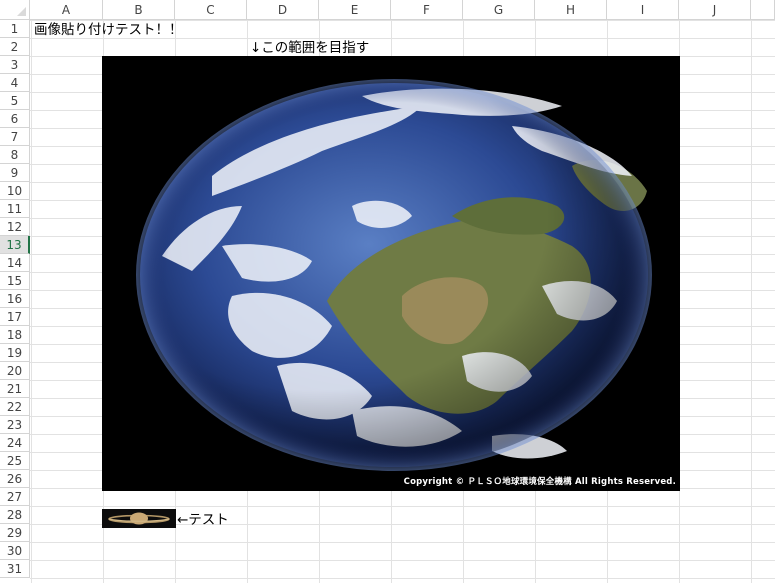 The height and width of the screenshot is (583, 775). I want to click on column-header-h: H, so click(571, 10).